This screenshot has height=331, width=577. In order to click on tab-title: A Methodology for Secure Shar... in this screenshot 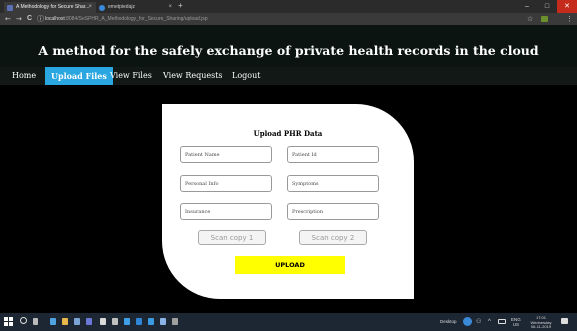, I will do `click(53, 7)`.